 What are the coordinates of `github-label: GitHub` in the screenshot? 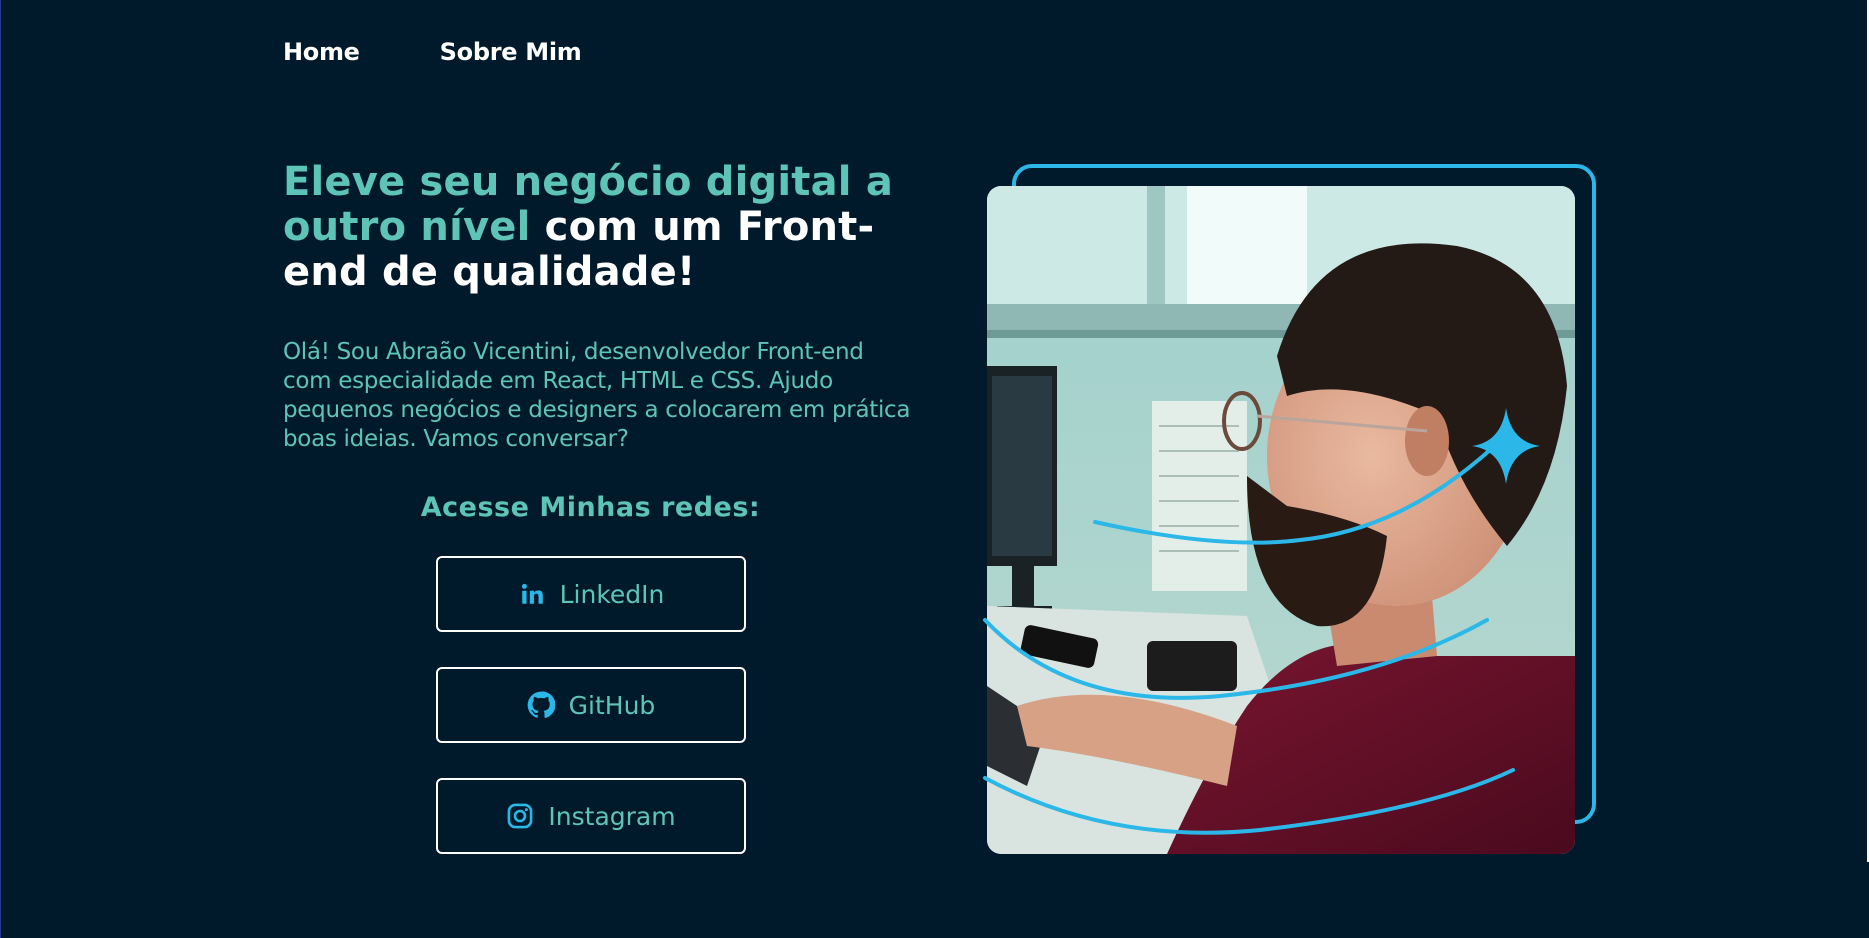 It's located at (612, 705).